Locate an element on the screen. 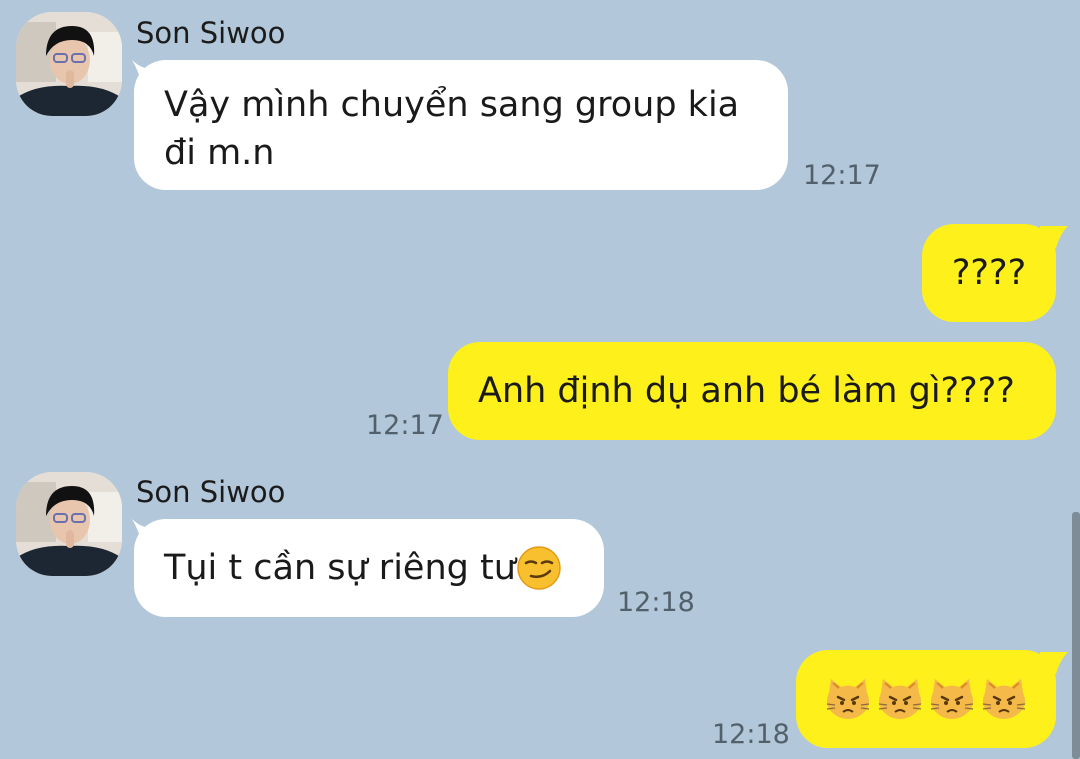 The width and height of the screenshot is (1080, 759). message-bubble is located at coordinates (926, 699).